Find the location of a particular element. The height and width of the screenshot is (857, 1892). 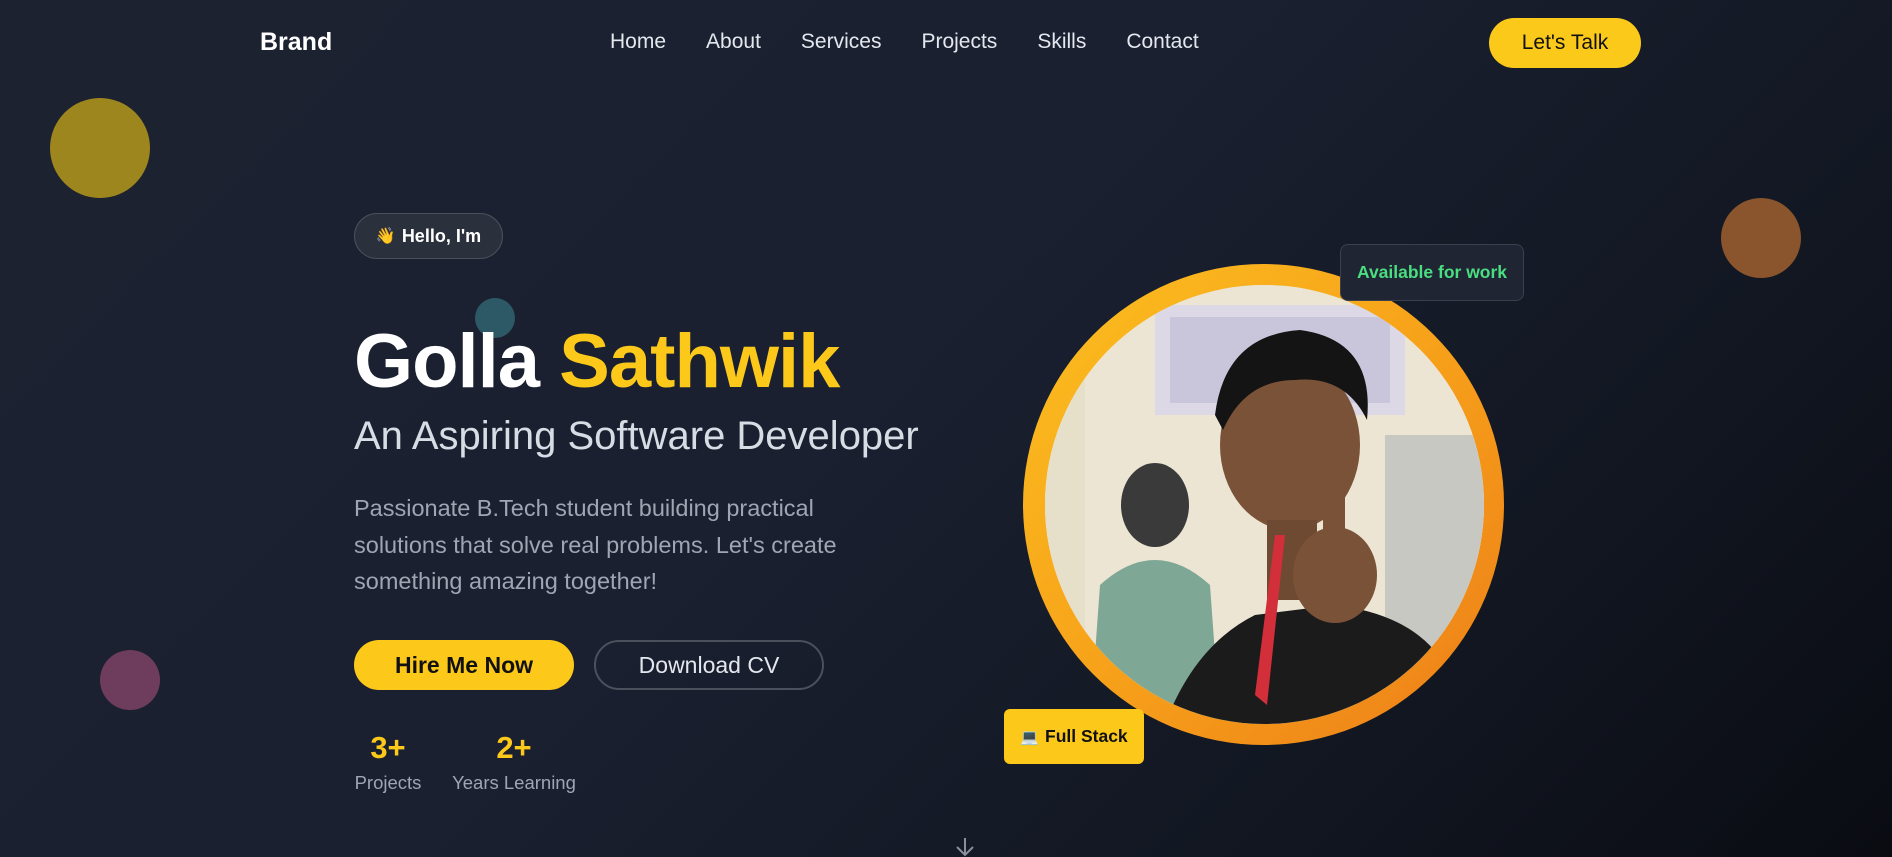

greeting-text: Hello, I'm is located at coordinates (441, 235).